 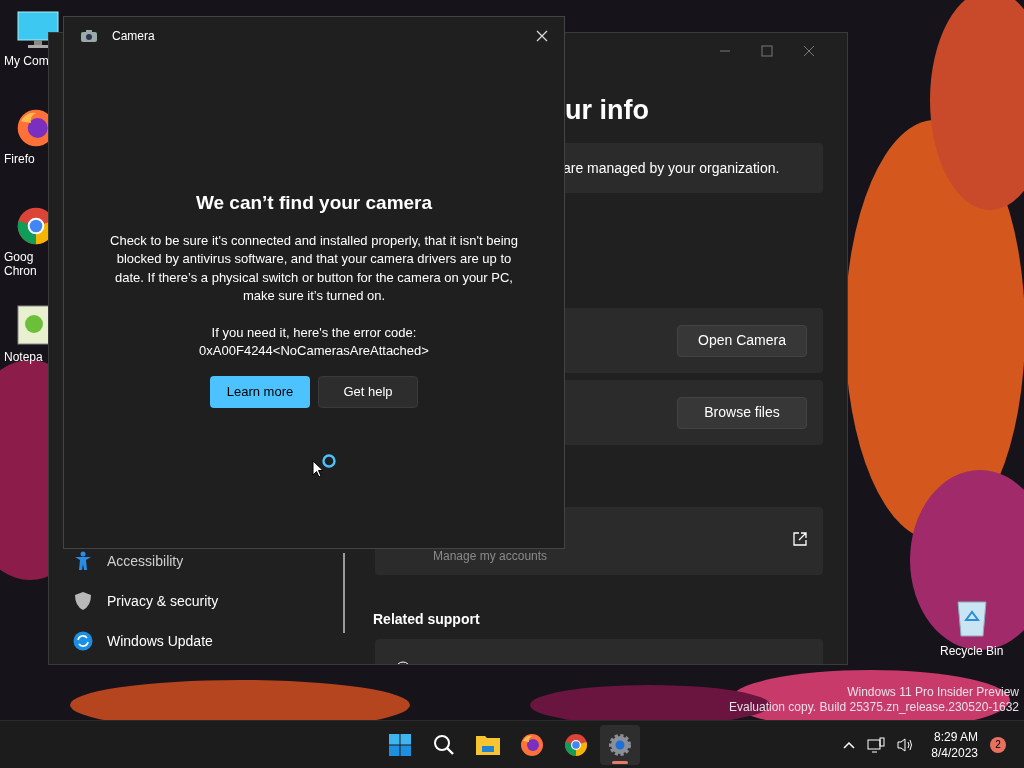 What do you see at coordinates (209, 561) in the screenshot?
I see `sidebar-item: Accessibility` at bounding box center [209, 561].